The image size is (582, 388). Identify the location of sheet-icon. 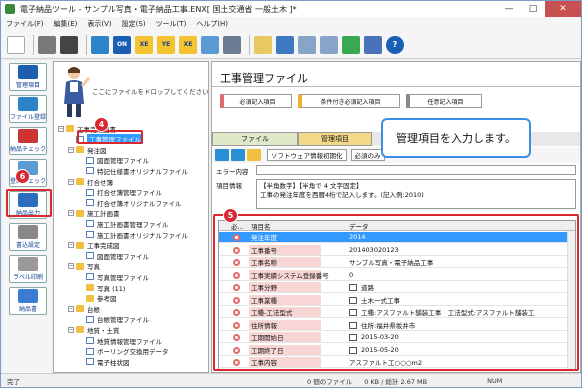
(307, 44).